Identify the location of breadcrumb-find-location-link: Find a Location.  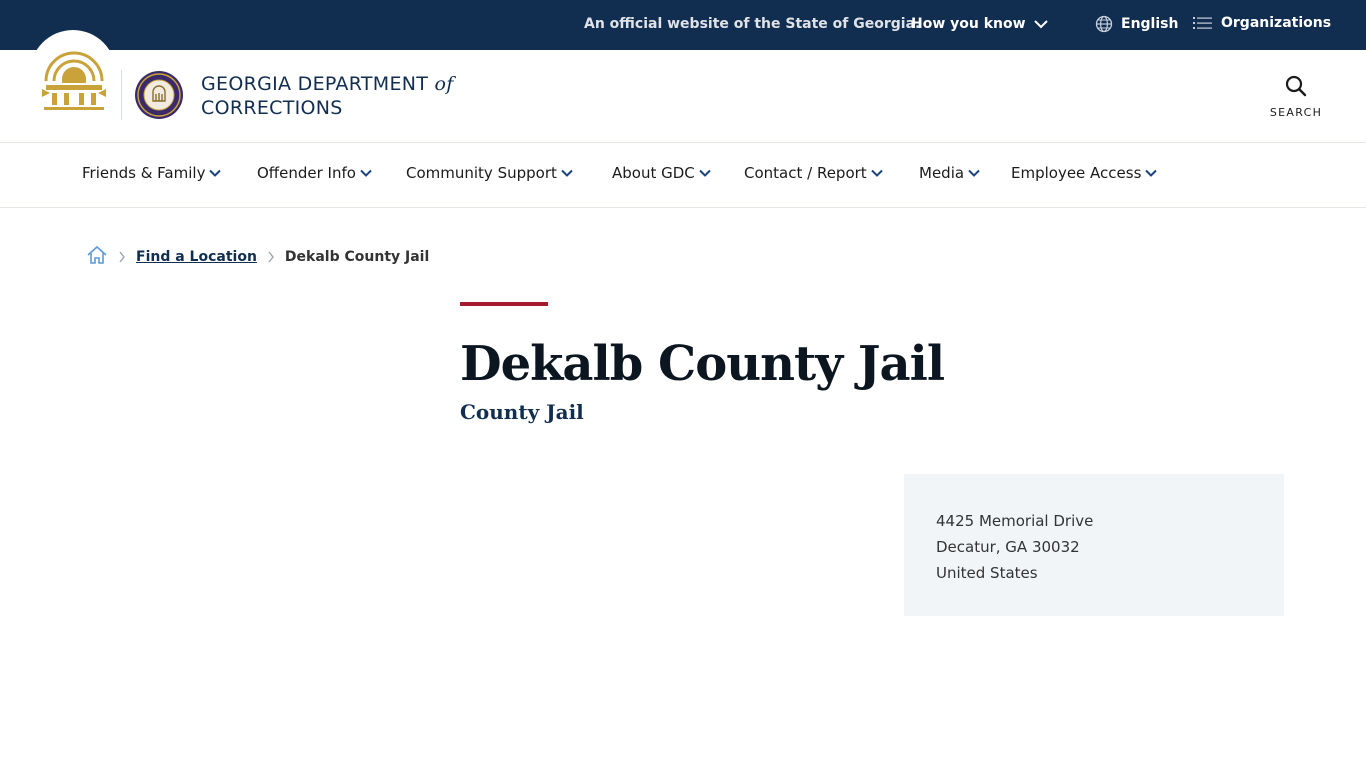
(196, 257).